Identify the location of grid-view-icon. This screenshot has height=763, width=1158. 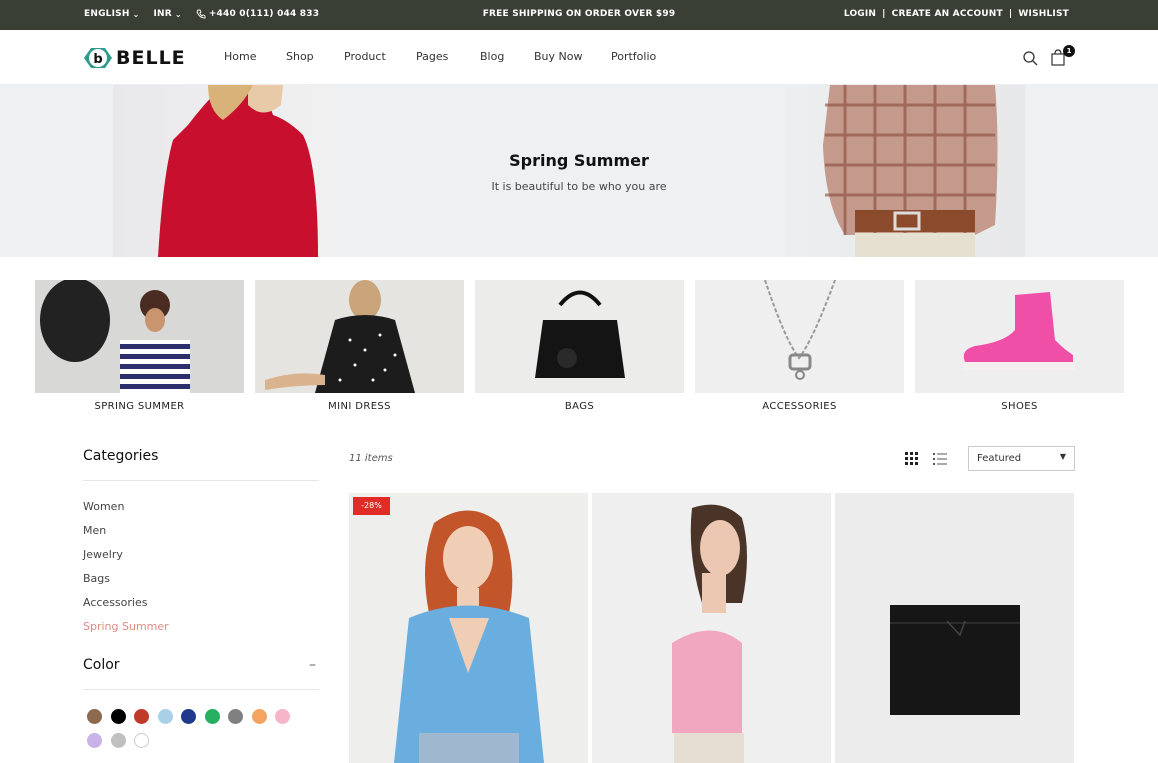
(912, 459).